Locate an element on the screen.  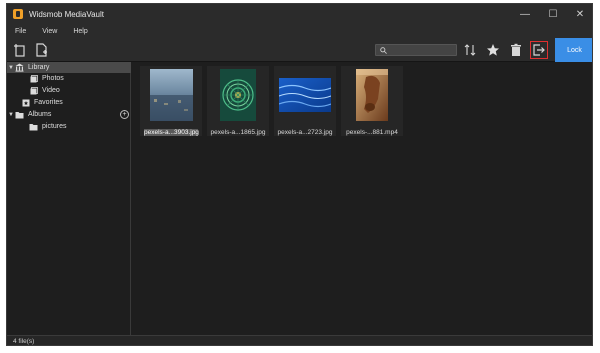
horse-video-thumbnail is located at coordinates (372, 95).